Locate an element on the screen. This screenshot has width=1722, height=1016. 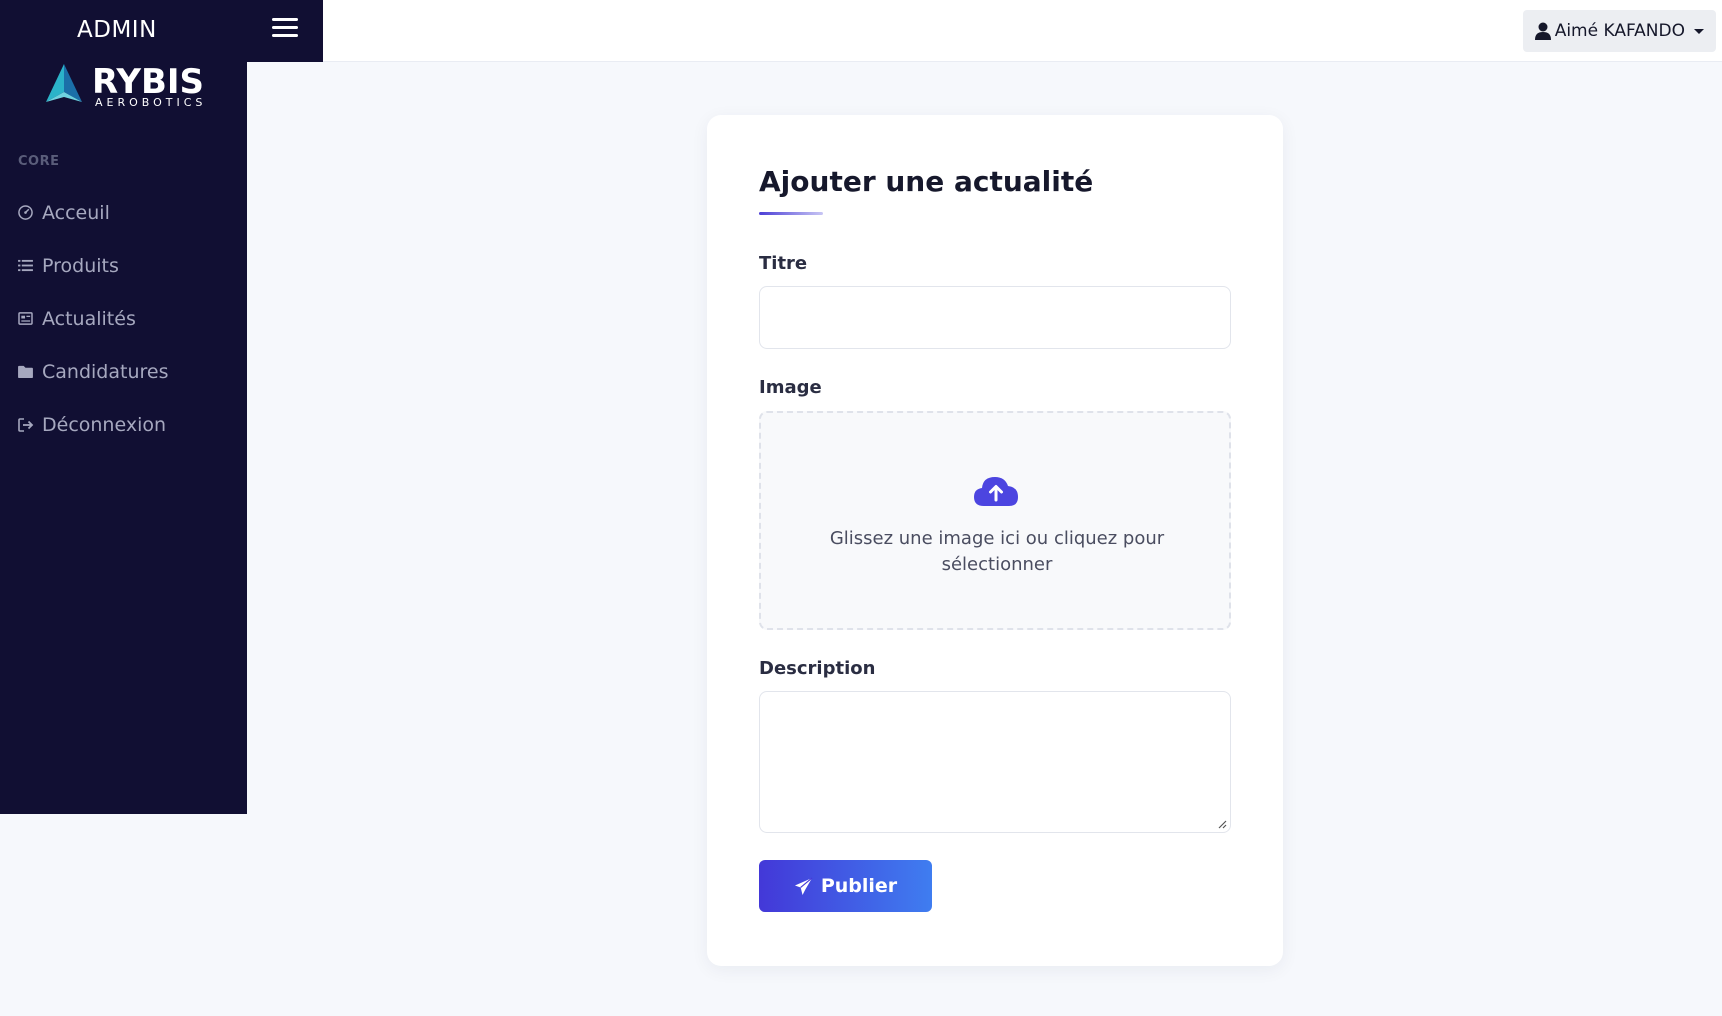
chevron-down-icon is located at coordinates (1699, 31).